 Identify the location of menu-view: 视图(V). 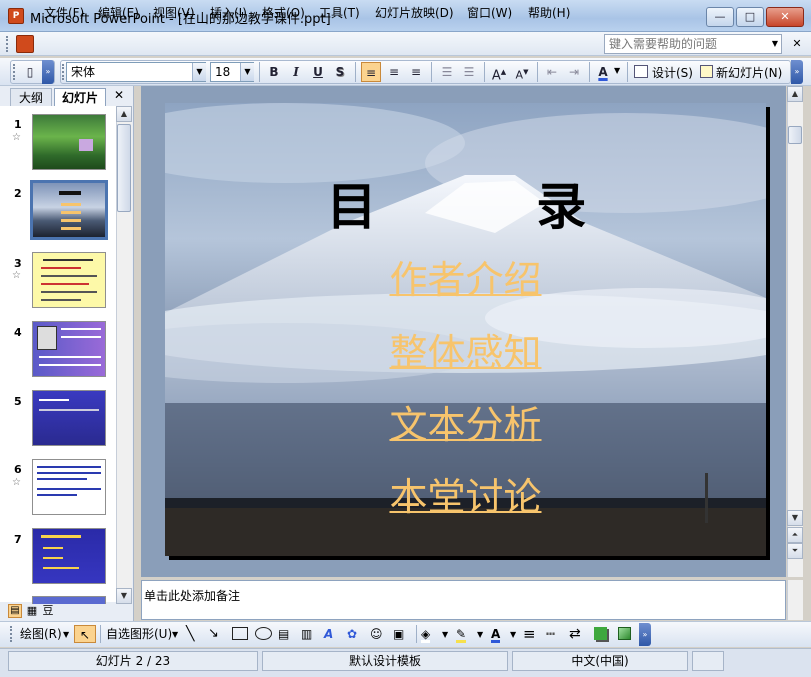
(174, 12).